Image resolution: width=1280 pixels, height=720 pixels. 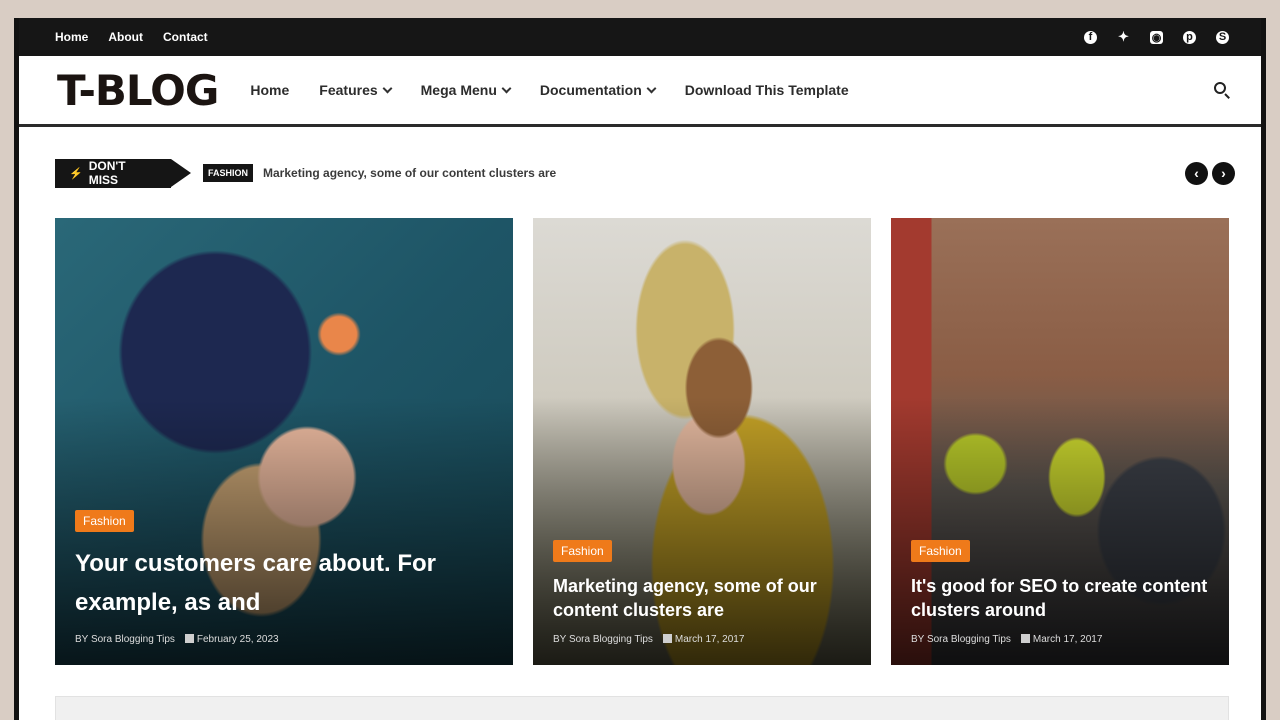 I want to click on post-date-wrap: February 25, 2023, so click(x=231, y=639).